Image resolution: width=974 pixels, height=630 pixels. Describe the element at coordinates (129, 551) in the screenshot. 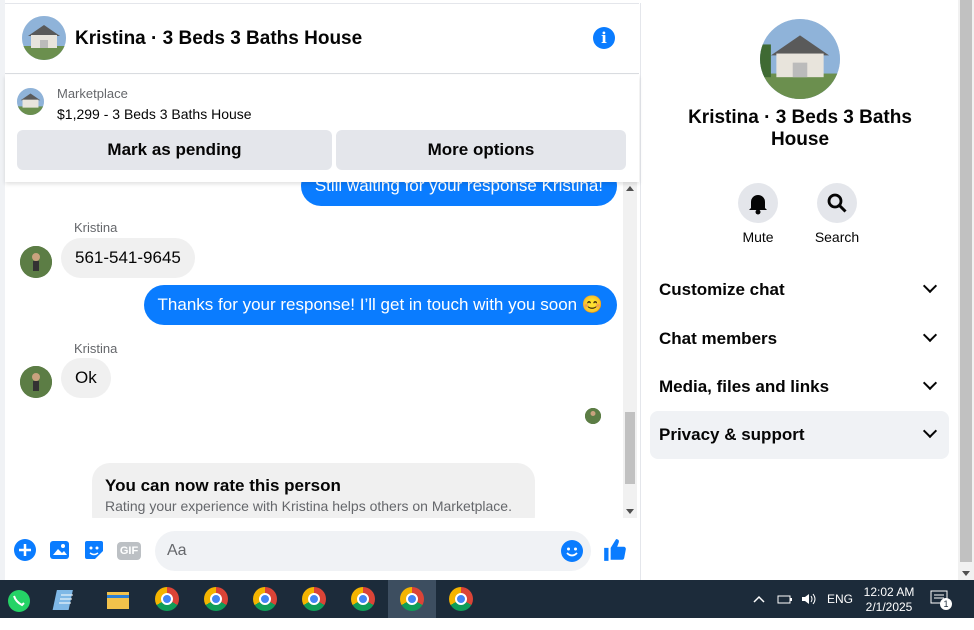

I see `gif-icon: GIF` at that location.